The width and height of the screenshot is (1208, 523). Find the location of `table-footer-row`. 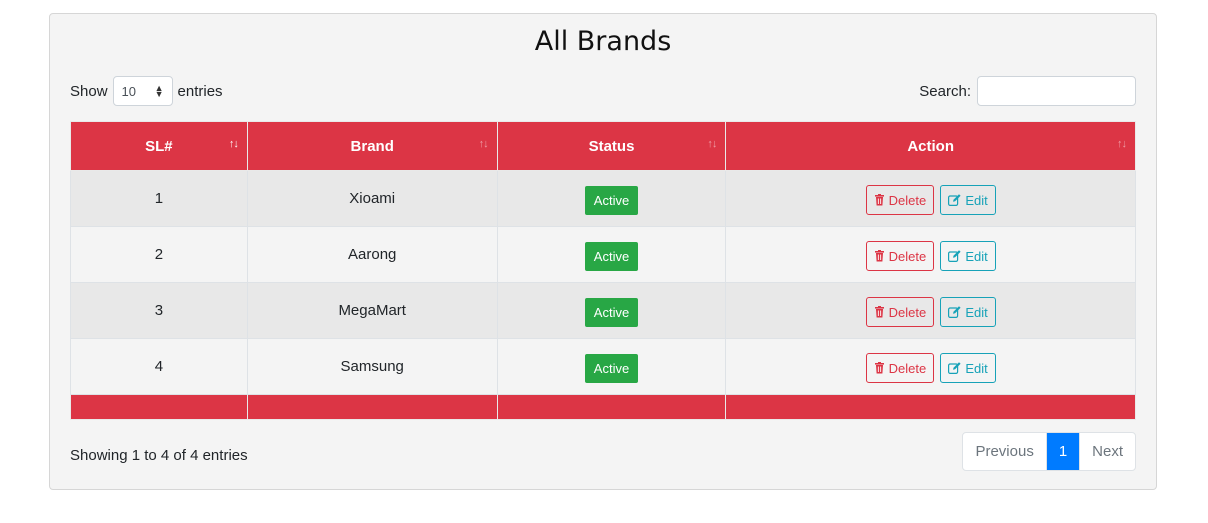

table-footer-row is located at coordinates (603, 407).